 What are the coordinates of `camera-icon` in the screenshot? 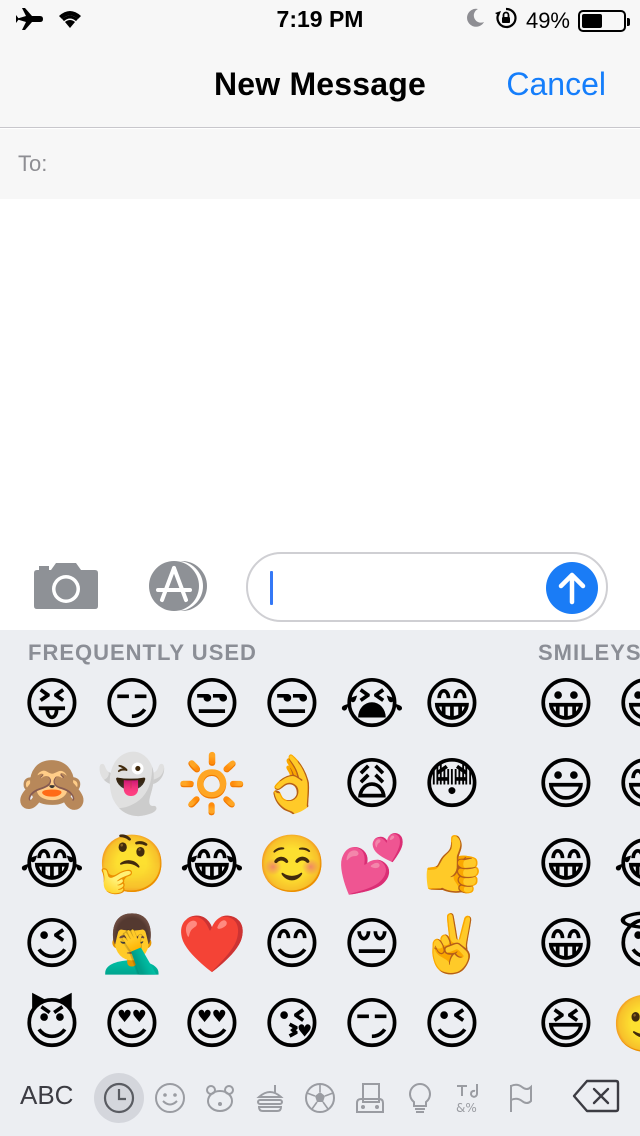 It's located at (66, 585).